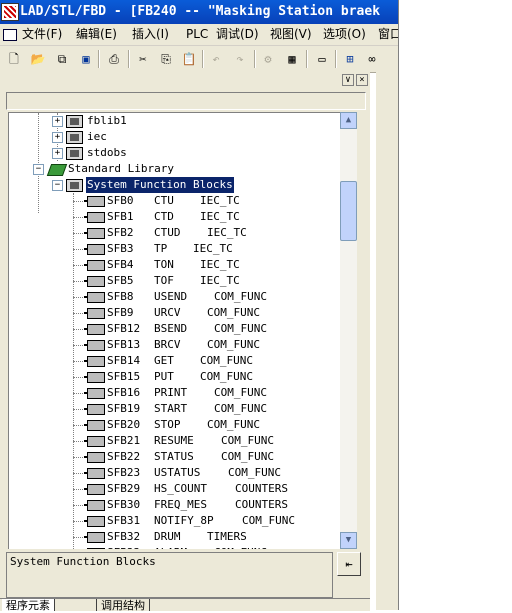  Describe the element at coordinates (120, 200) in the screenshot. I see `block-id: SFB0` at that location.